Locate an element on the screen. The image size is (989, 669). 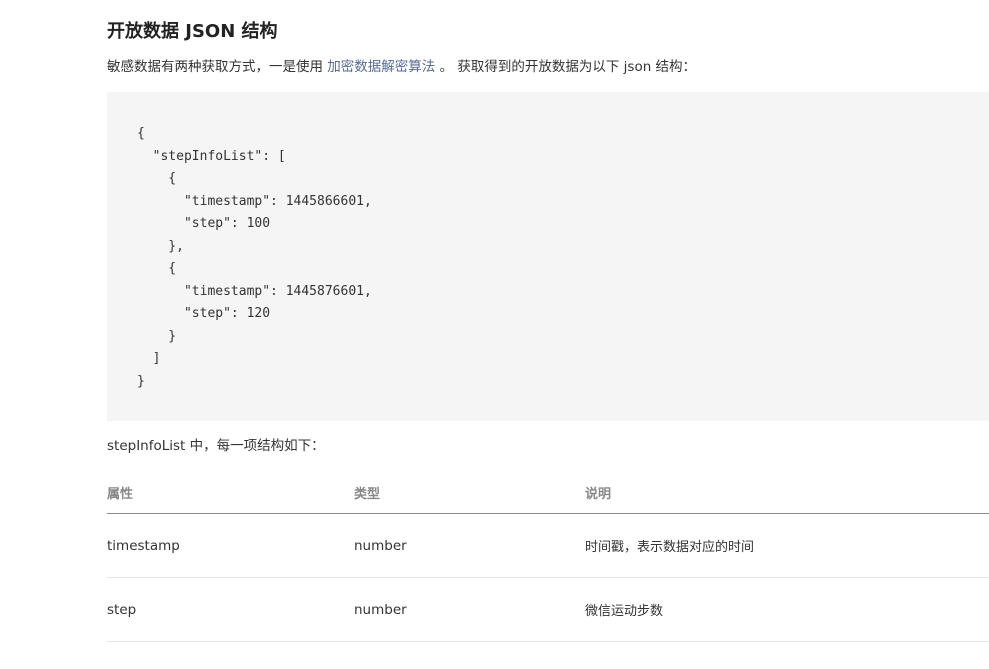
intro-text-before: 敏感数据有两种获取方式，一是使用 is located at coordinates (217, 67).